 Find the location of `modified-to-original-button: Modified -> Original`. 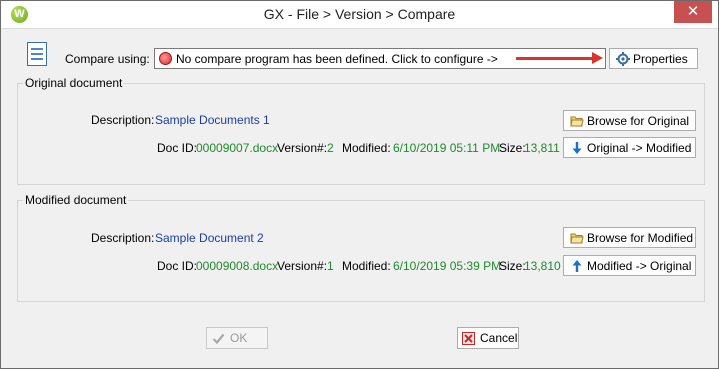

modified-to-original-button: Modified -> Original is located at coordinates (629, 265).